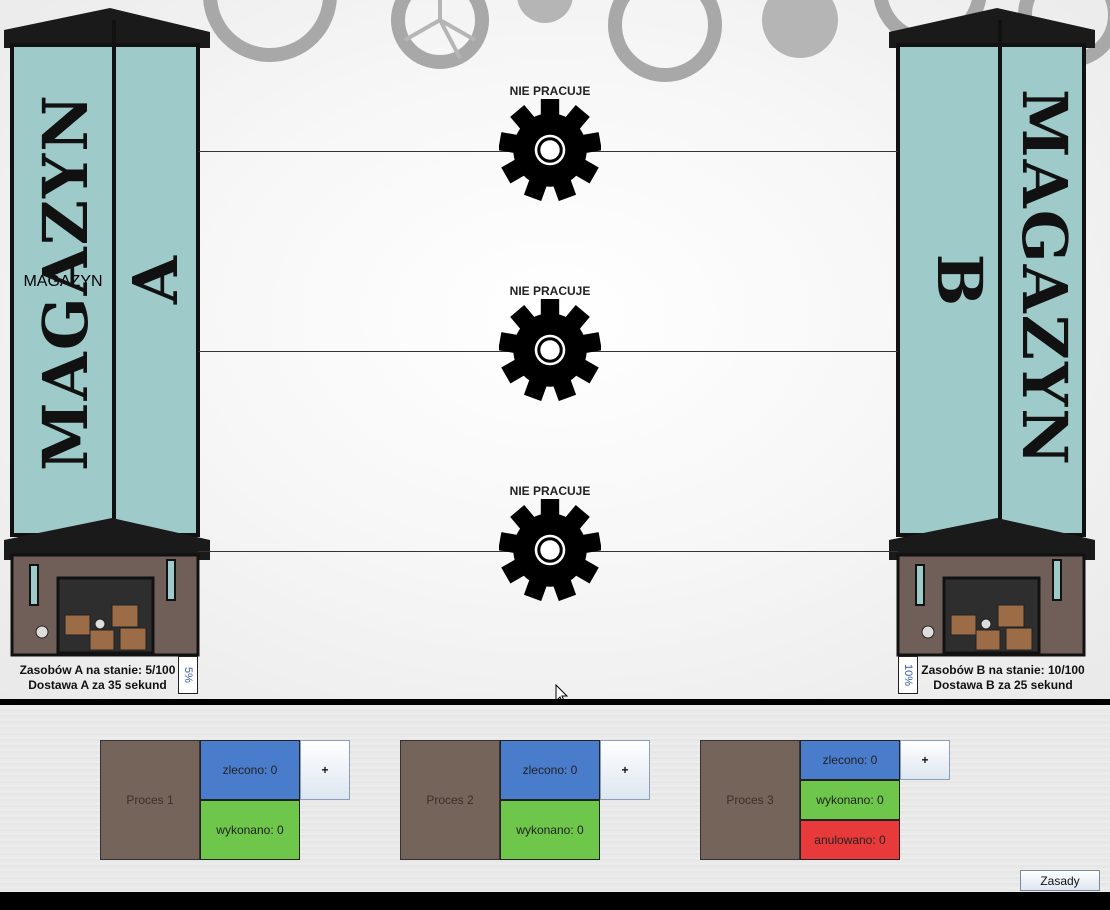 The width and height of the screenshot is (1110, 910). Describe the element at coordinates (325, 770) in the screenshot. I see `process-1-add-button: +` at that location.